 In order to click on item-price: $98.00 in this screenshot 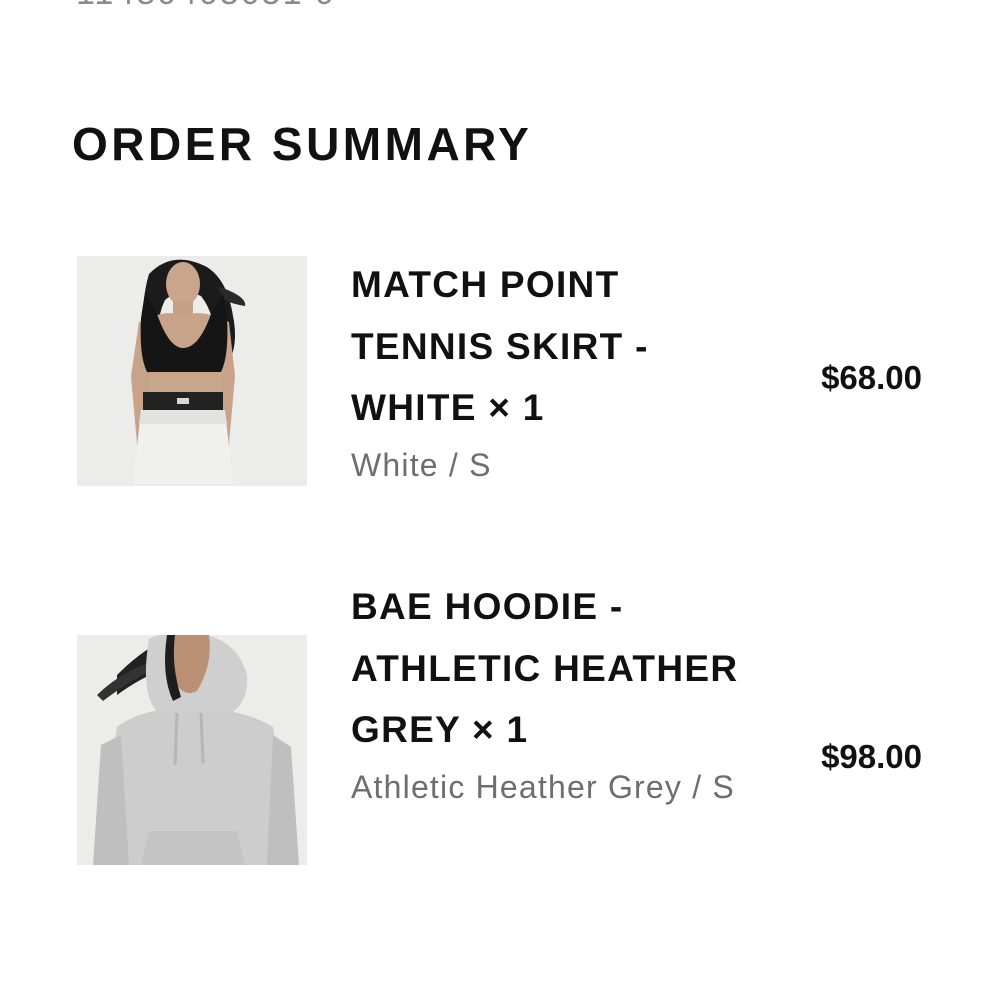, I will do `click(871, 756)`.